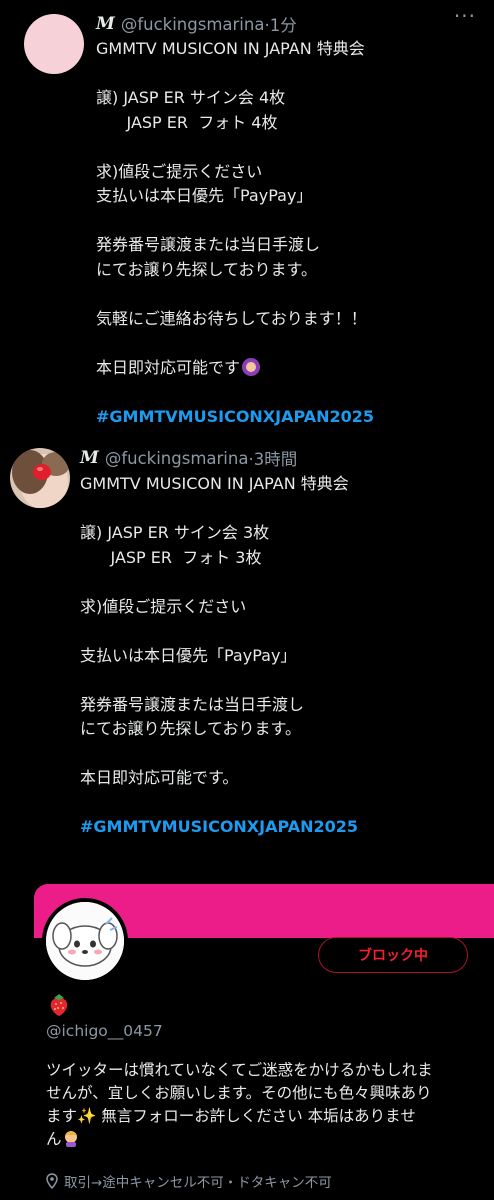 The height and width of the screenshot is (1200, 494). Describe the element at coordinates (59, 1005) in the screenshot. I see `strawberry-icon` at that location.